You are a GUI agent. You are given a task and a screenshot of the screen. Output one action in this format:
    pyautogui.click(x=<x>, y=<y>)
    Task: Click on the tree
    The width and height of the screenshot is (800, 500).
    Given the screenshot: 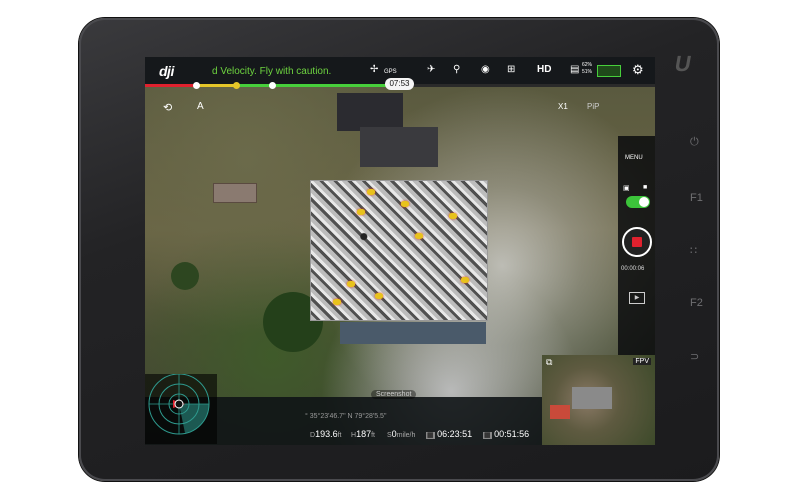 What is the action you would take?
    pyautogui.click(x=185, y=276)
    